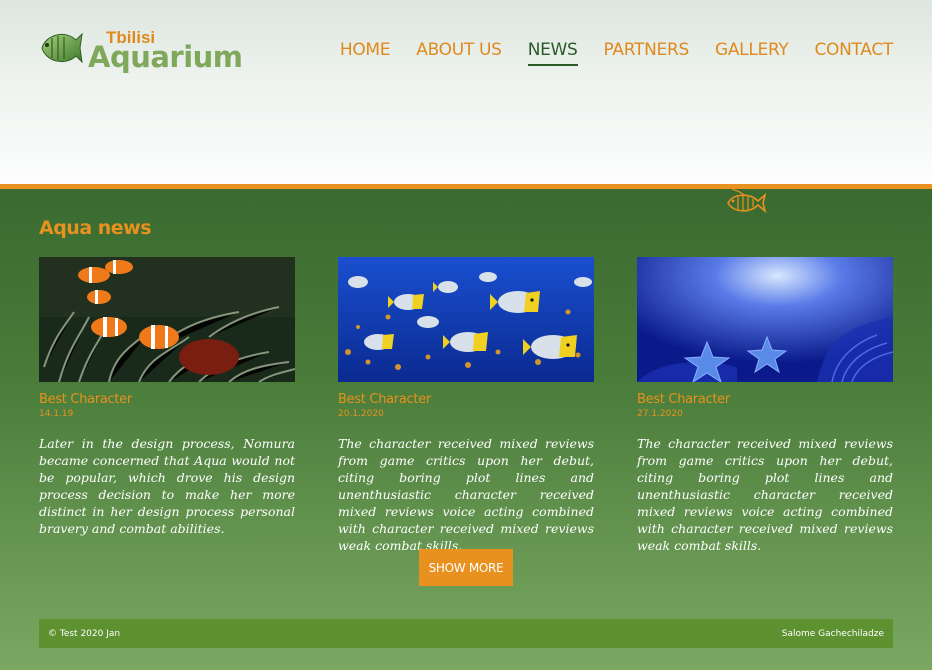 The height and width of the screenshot is (670, 932). Describe the element at coordinates (167, 319) in the screenshot. I see `clownfish-image` at that location.